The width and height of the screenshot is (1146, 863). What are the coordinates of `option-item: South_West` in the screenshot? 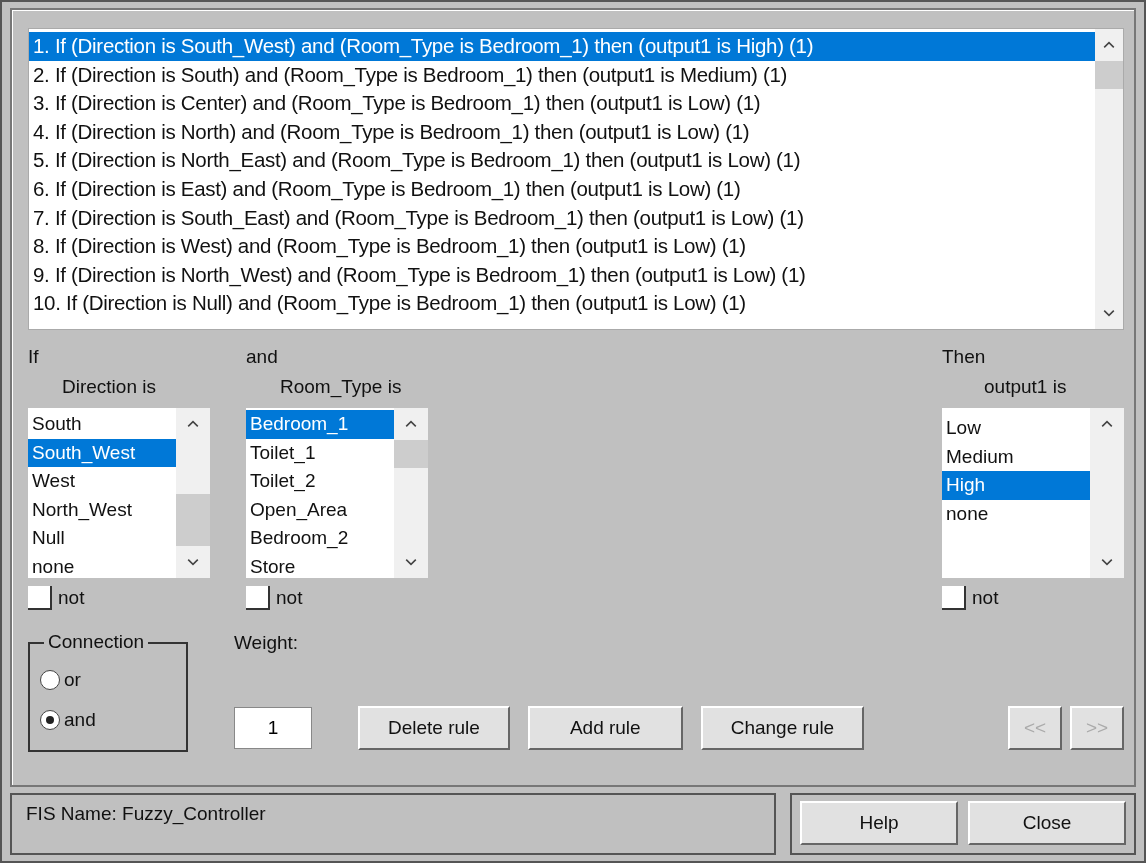 It's located at (102, 452).